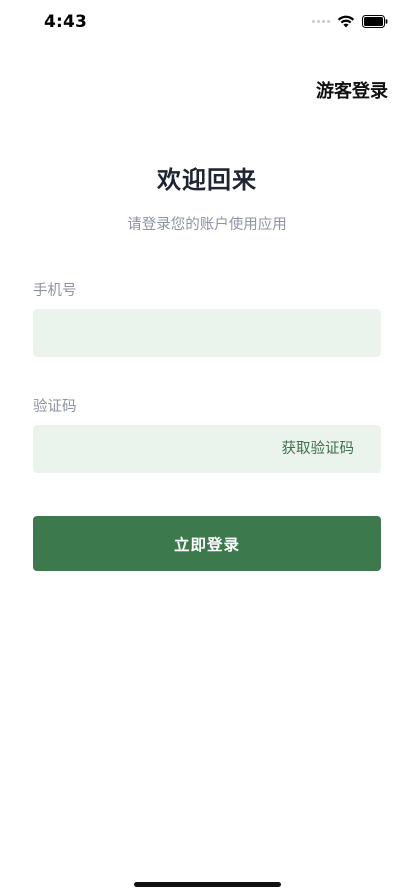  What do you see at coordinates (207, 884) in the screenshot?
I see `home-indicator` at bounding box center [207, 884].